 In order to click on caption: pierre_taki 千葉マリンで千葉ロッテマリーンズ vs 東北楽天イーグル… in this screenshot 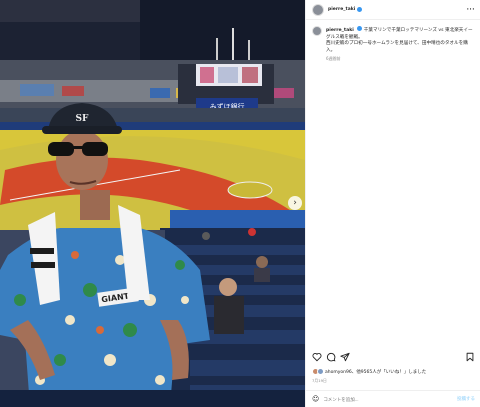, I will do `click(393, 44)`.